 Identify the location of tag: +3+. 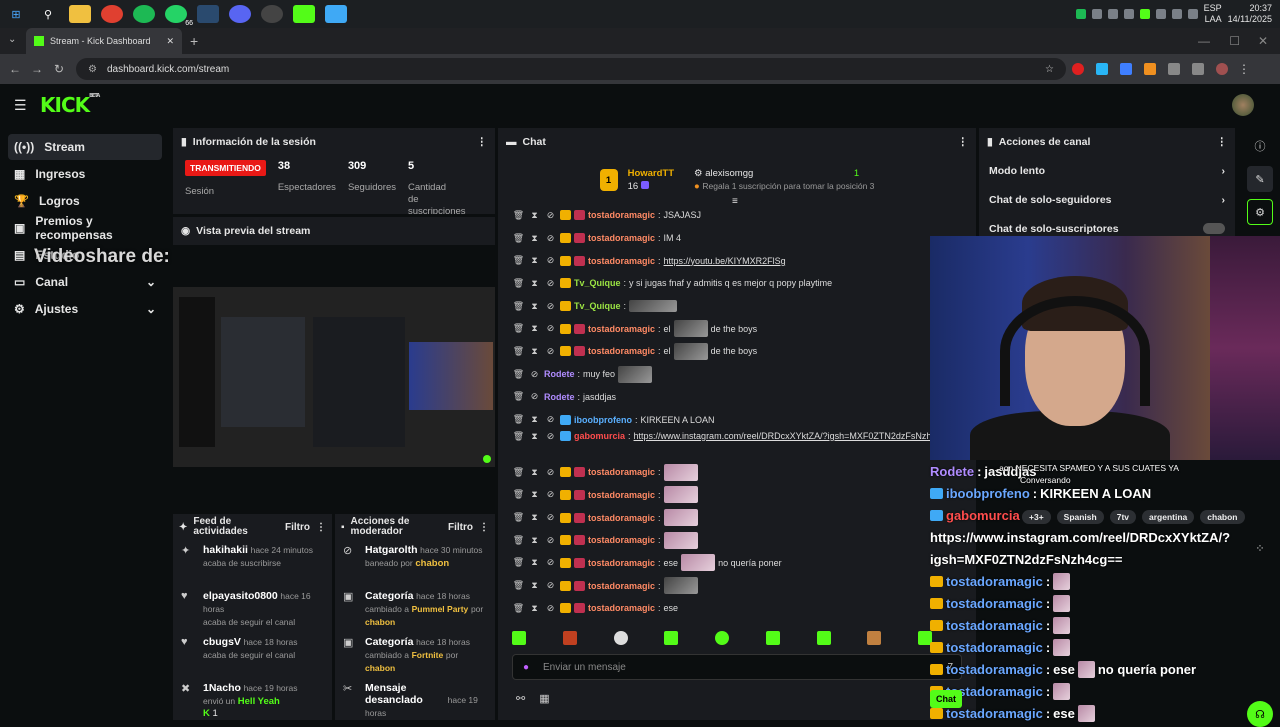
(1036, 517).